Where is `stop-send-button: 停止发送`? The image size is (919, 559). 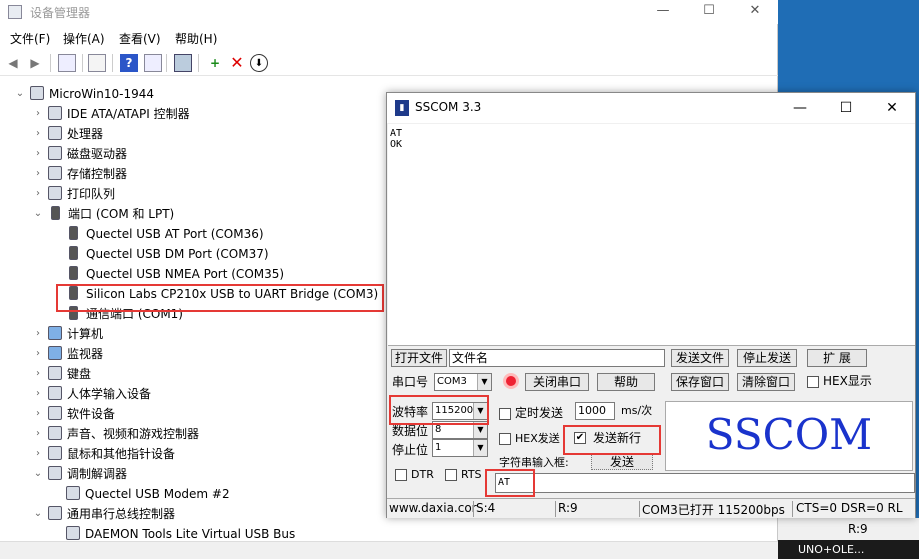
stop-send-button: 停止发送 is located at coordinates (767, 358).